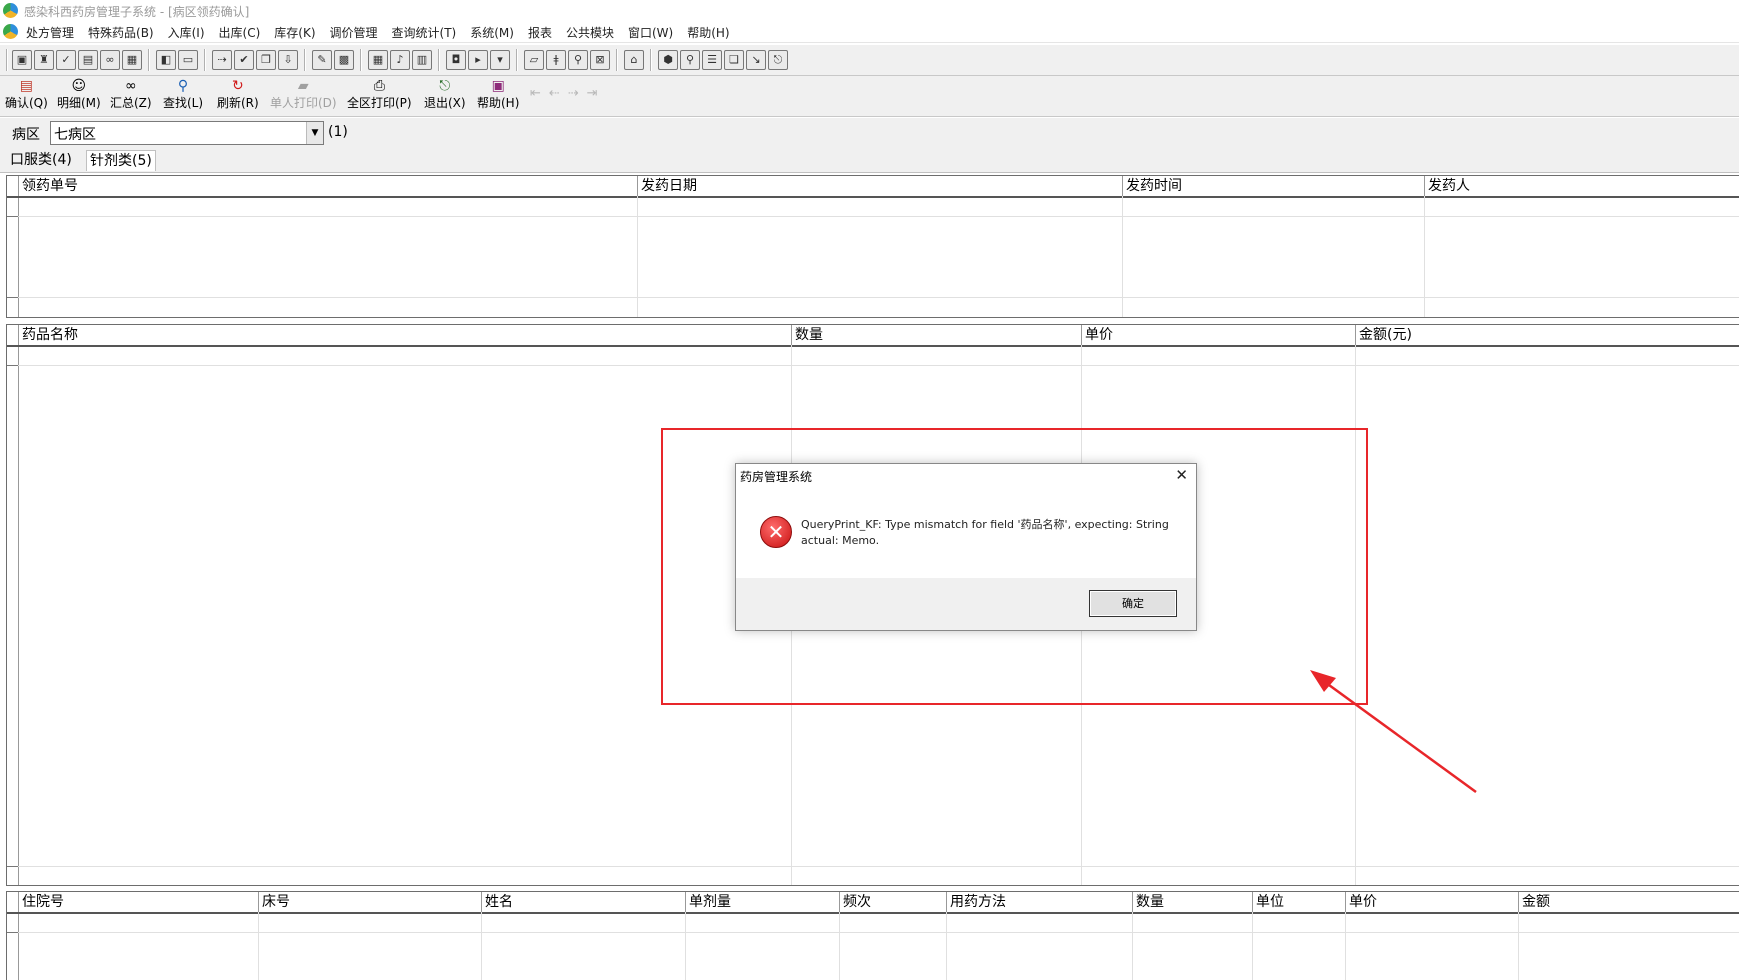 Image resolution: width=1739 pixels, height=980 pixels. What do you see at coordinates (13, 605) in the screenshot?
I see `row-indicator-column` at bounding box center [13, 605].